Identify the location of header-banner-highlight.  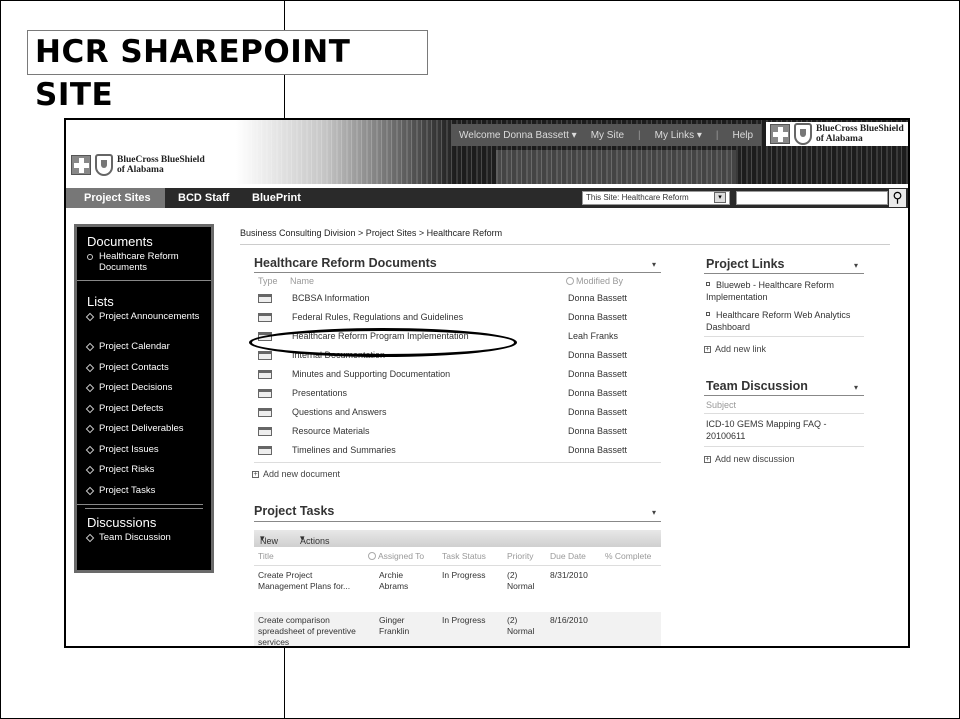
(616, 167).